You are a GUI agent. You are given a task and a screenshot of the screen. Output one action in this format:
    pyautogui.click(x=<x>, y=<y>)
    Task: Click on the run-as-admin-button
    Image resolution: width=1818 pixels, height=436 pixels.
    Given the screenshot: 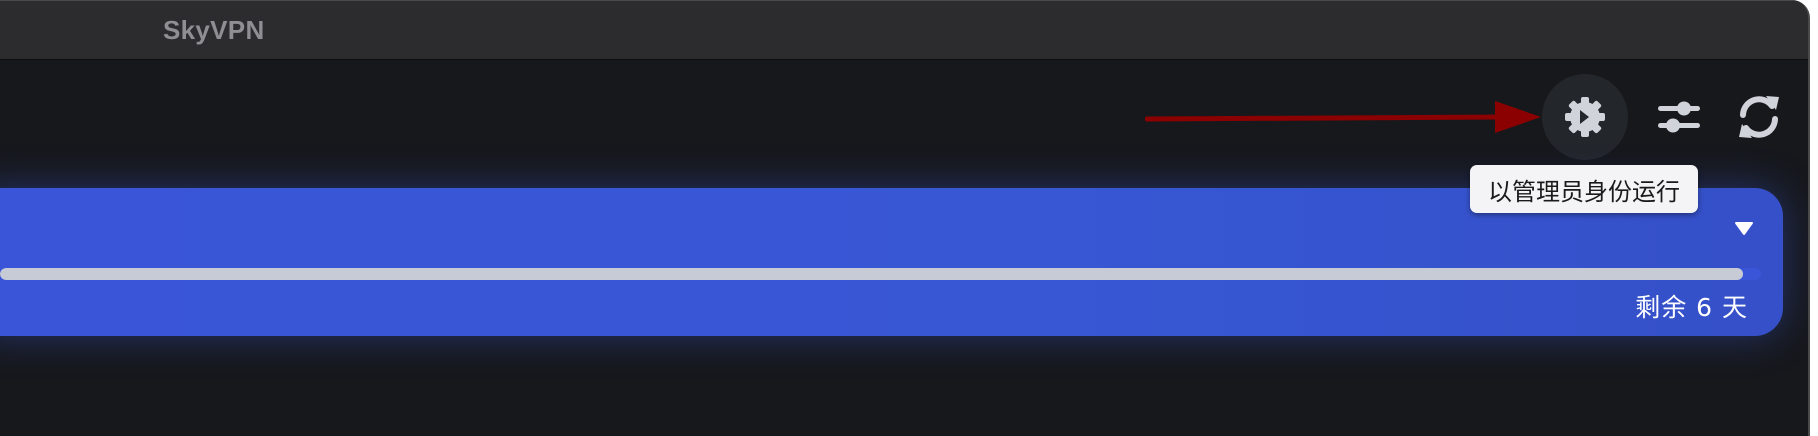 What is the action you would take?
    pyautogui.click(x=1585, y=117)
    